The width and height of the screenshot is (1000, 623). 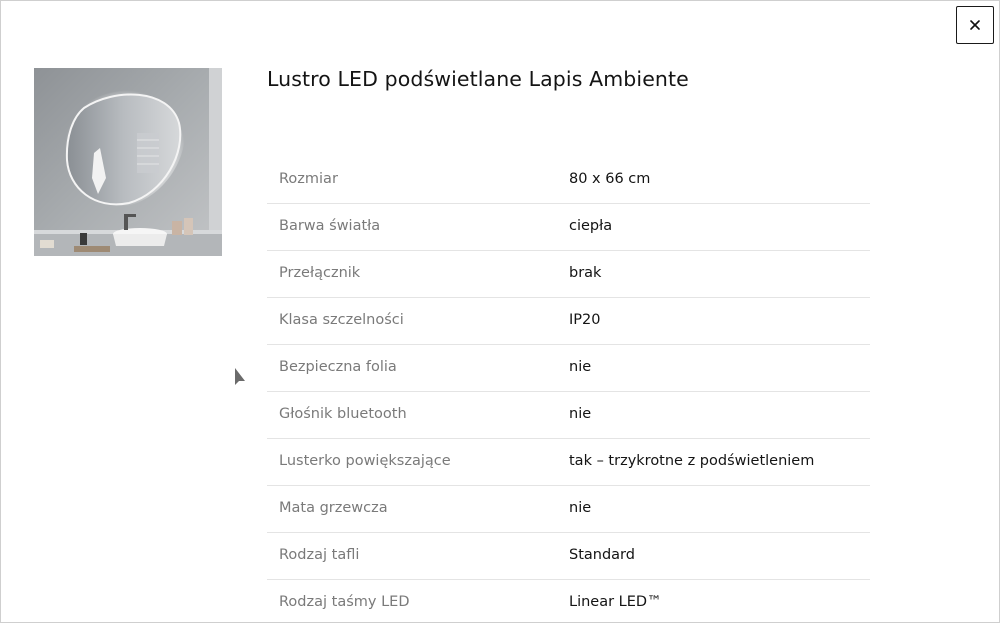 What do you see at coordinates (610, 179) in the screenshot?
I see `spec-value: 80 x 66 cm` at bounding box center [610, 179].